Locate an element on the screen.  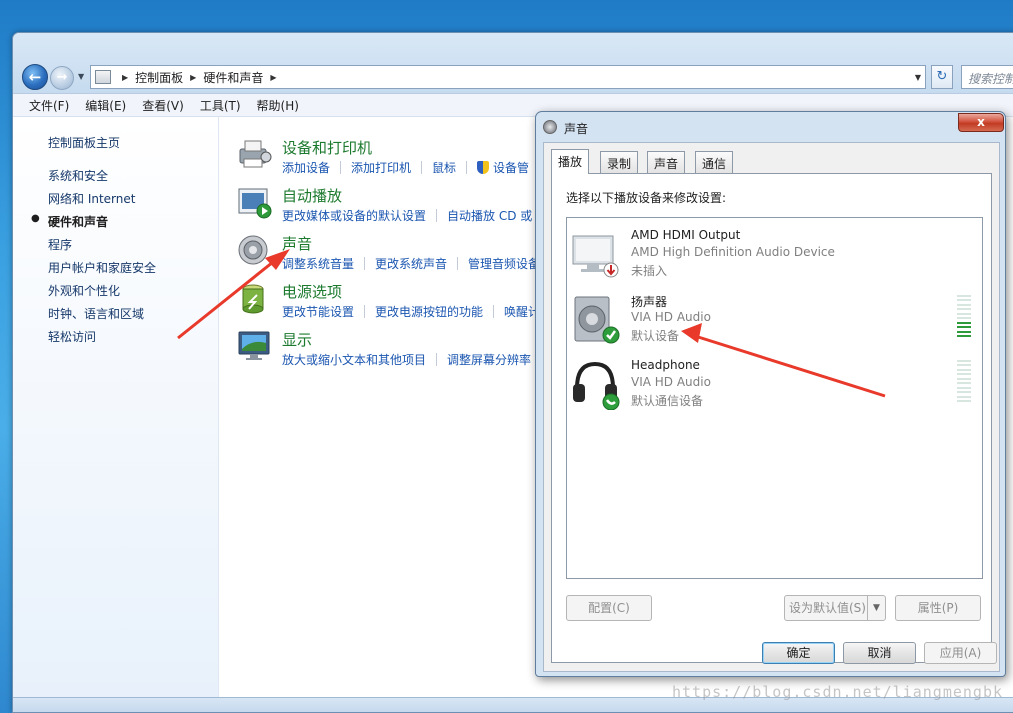
menu-file: 文件(F) is located at coordinates (49, 105).